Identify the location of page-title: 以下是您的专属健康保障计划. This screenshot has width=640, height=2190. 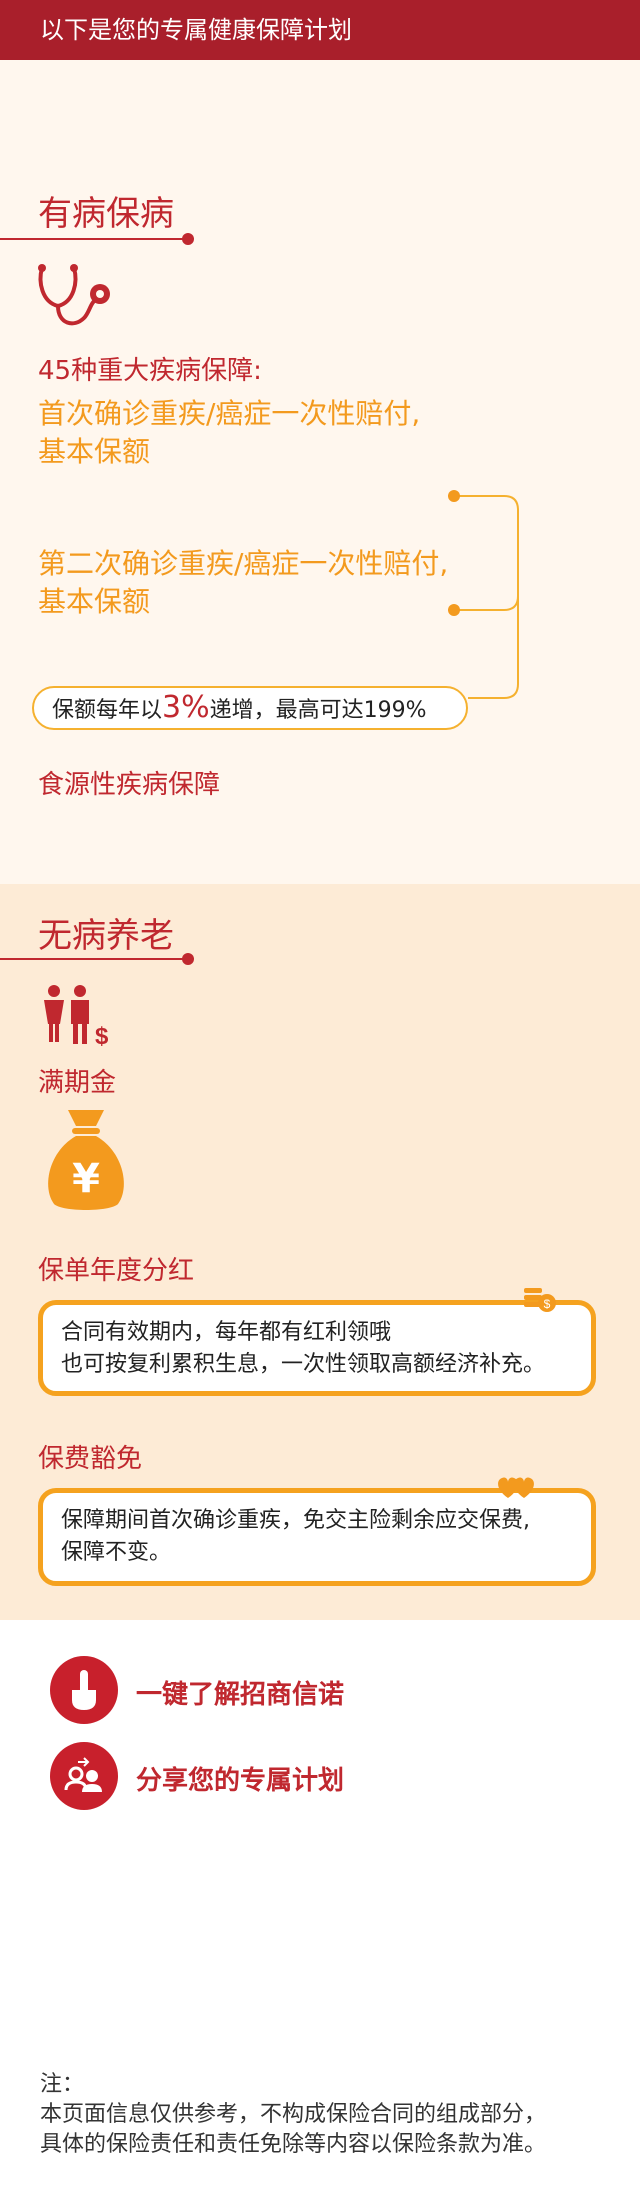
(196, 30).